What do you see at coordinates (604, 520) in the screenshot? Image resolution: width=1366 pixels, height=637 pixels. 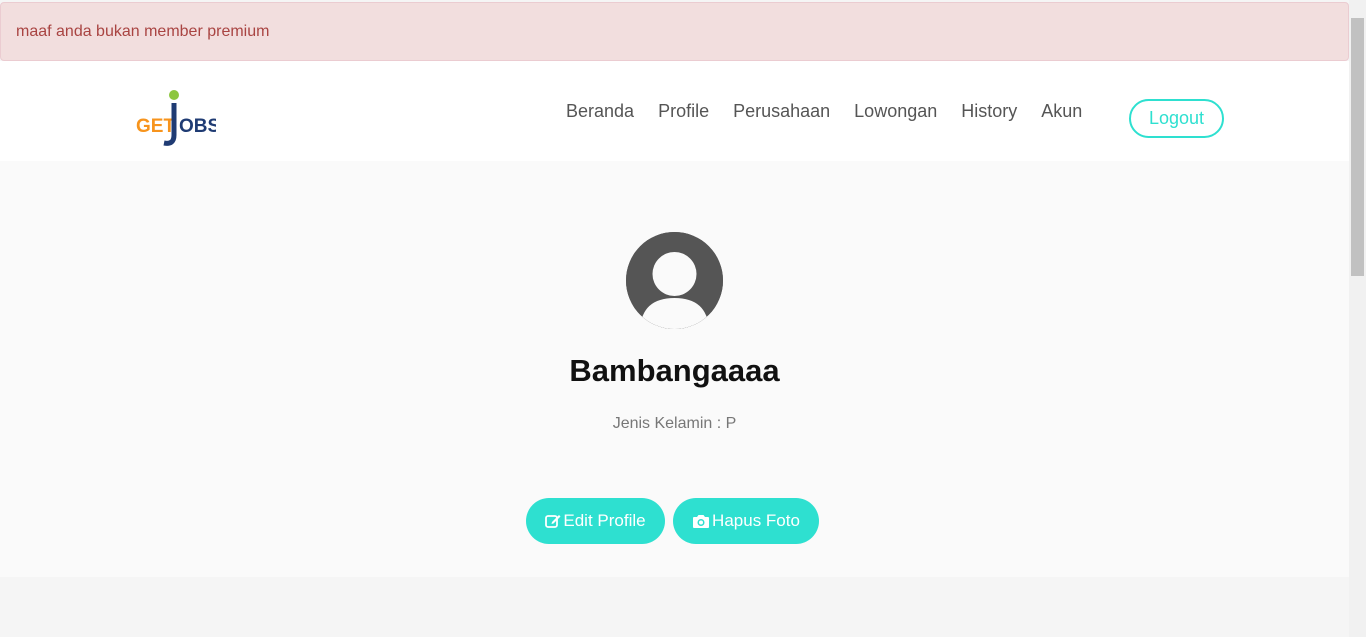 I see `edit-profile-label: Edit Profile` at bounding box center [604, 520].